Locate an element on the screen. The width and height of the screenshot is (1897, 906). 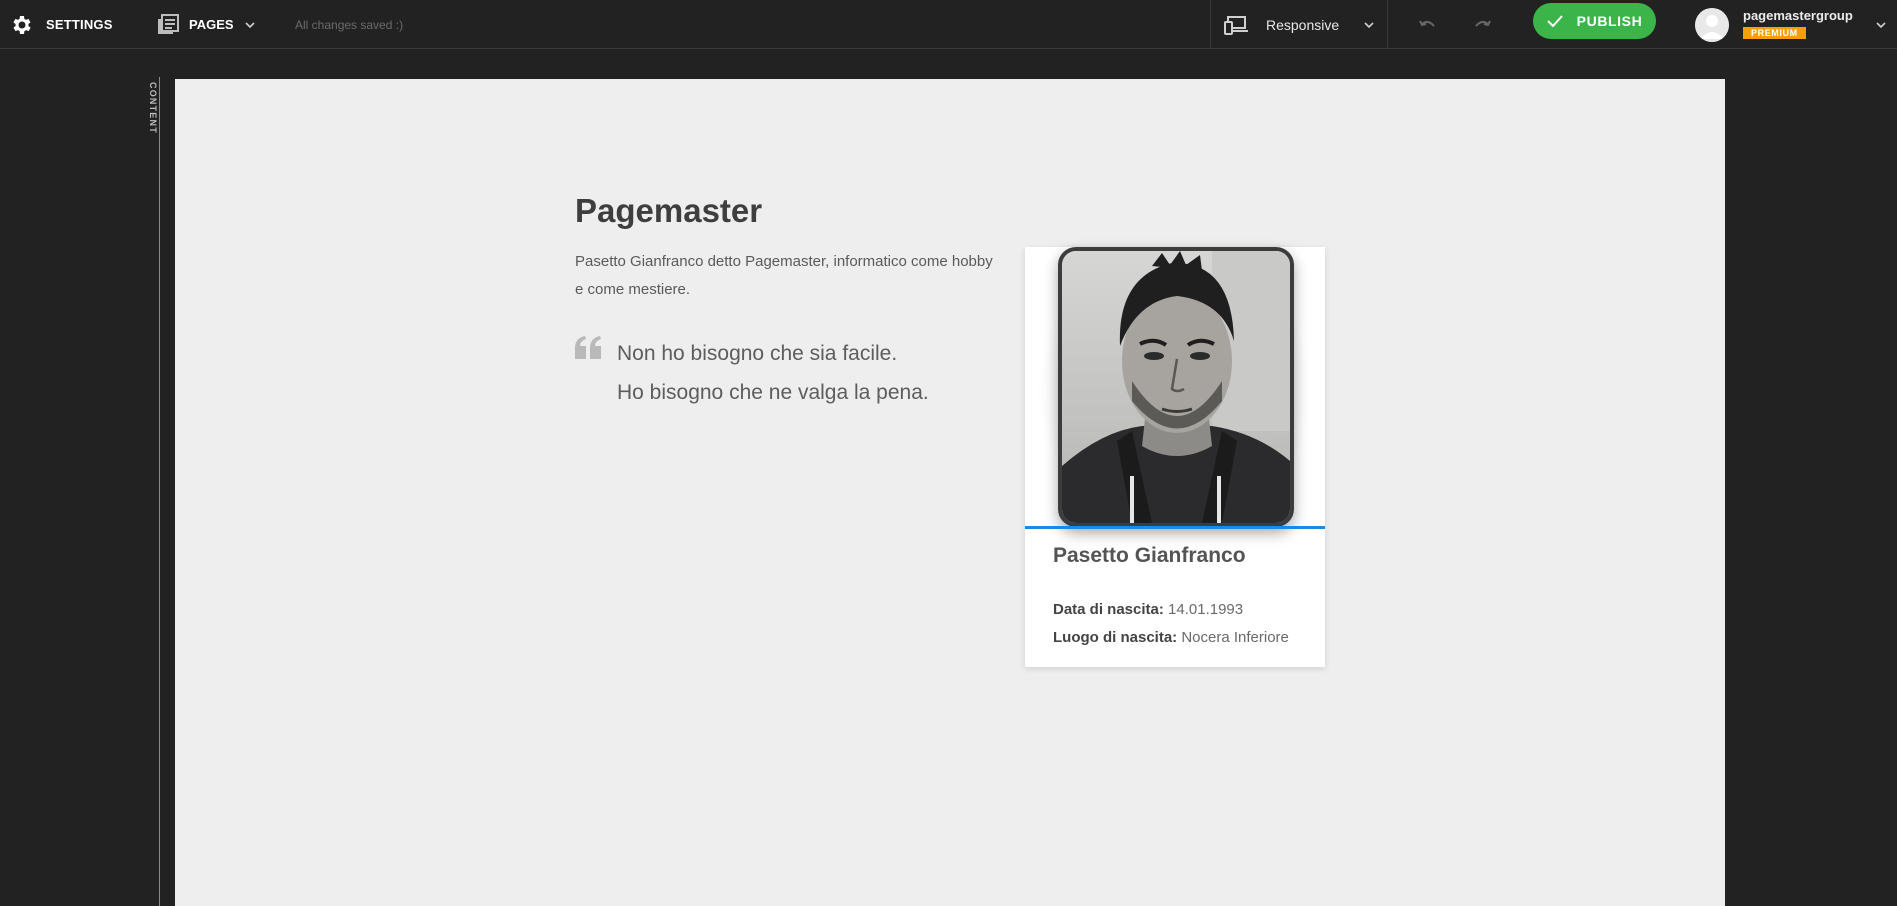
quote-line: Ho bisogno che ne valga la pena. is located at coordinates (773, 392).